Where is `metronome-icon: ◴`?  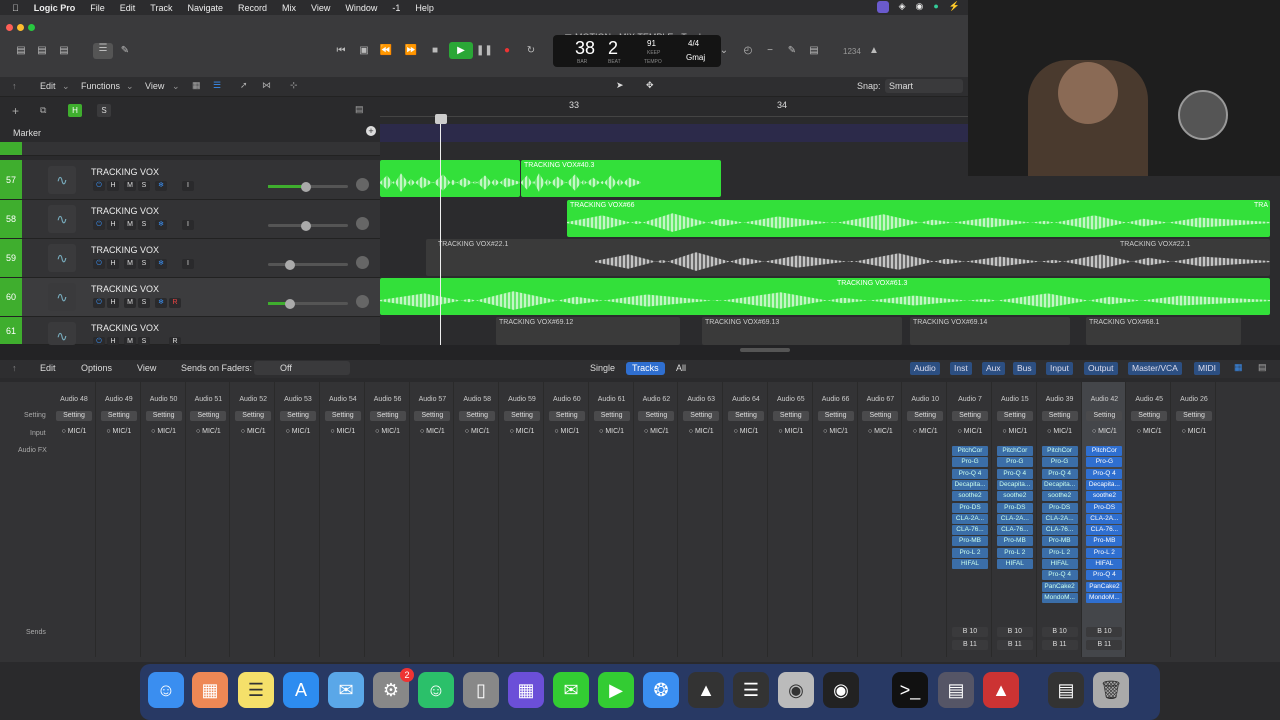
metronome-icon: ◴ is located at coordinates (748, 51).